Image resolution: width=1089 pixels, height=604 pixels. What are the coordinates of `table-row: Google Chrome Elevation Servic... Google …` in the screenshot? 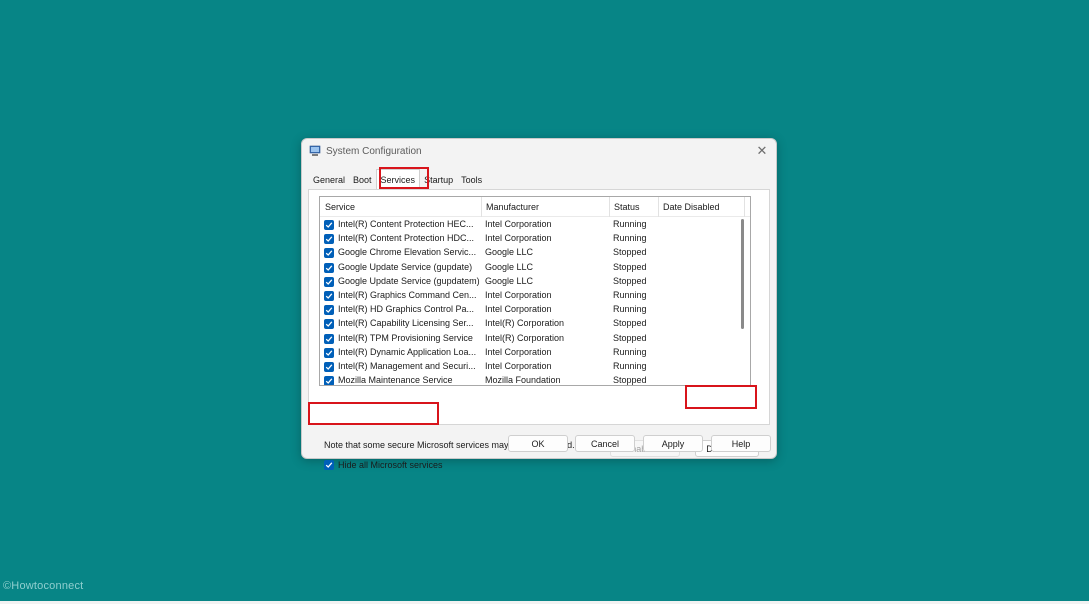 It's located at (535, 253).